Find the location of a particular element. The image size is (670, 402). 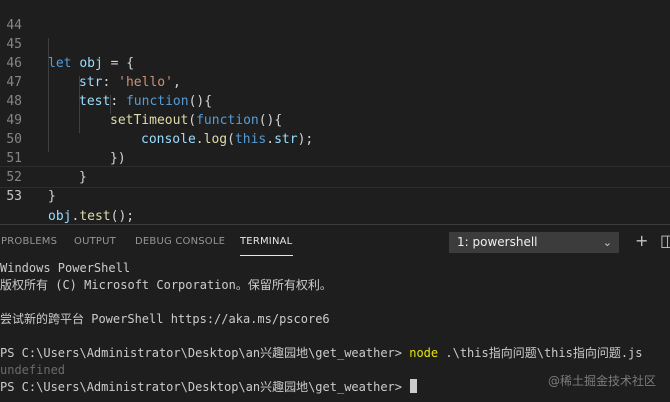

code-line: 45 let obj = { is located at coordinates (335, 43).